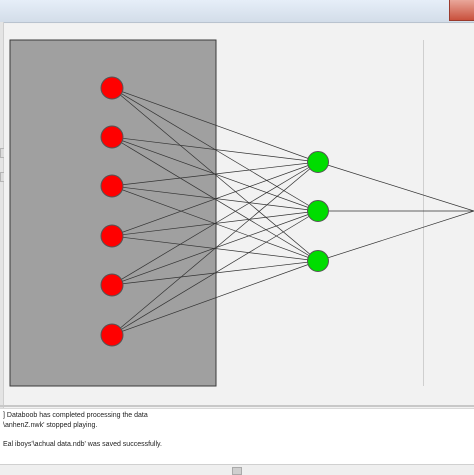 This screenshot has width=474, height=475. I want to click on pane-separator, so click(237, 406).